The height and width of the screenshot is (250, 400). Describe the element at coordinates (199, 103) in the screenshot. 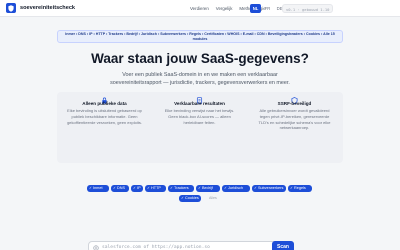

I see `feature-title: Verklaarbare resultaten` at that location.